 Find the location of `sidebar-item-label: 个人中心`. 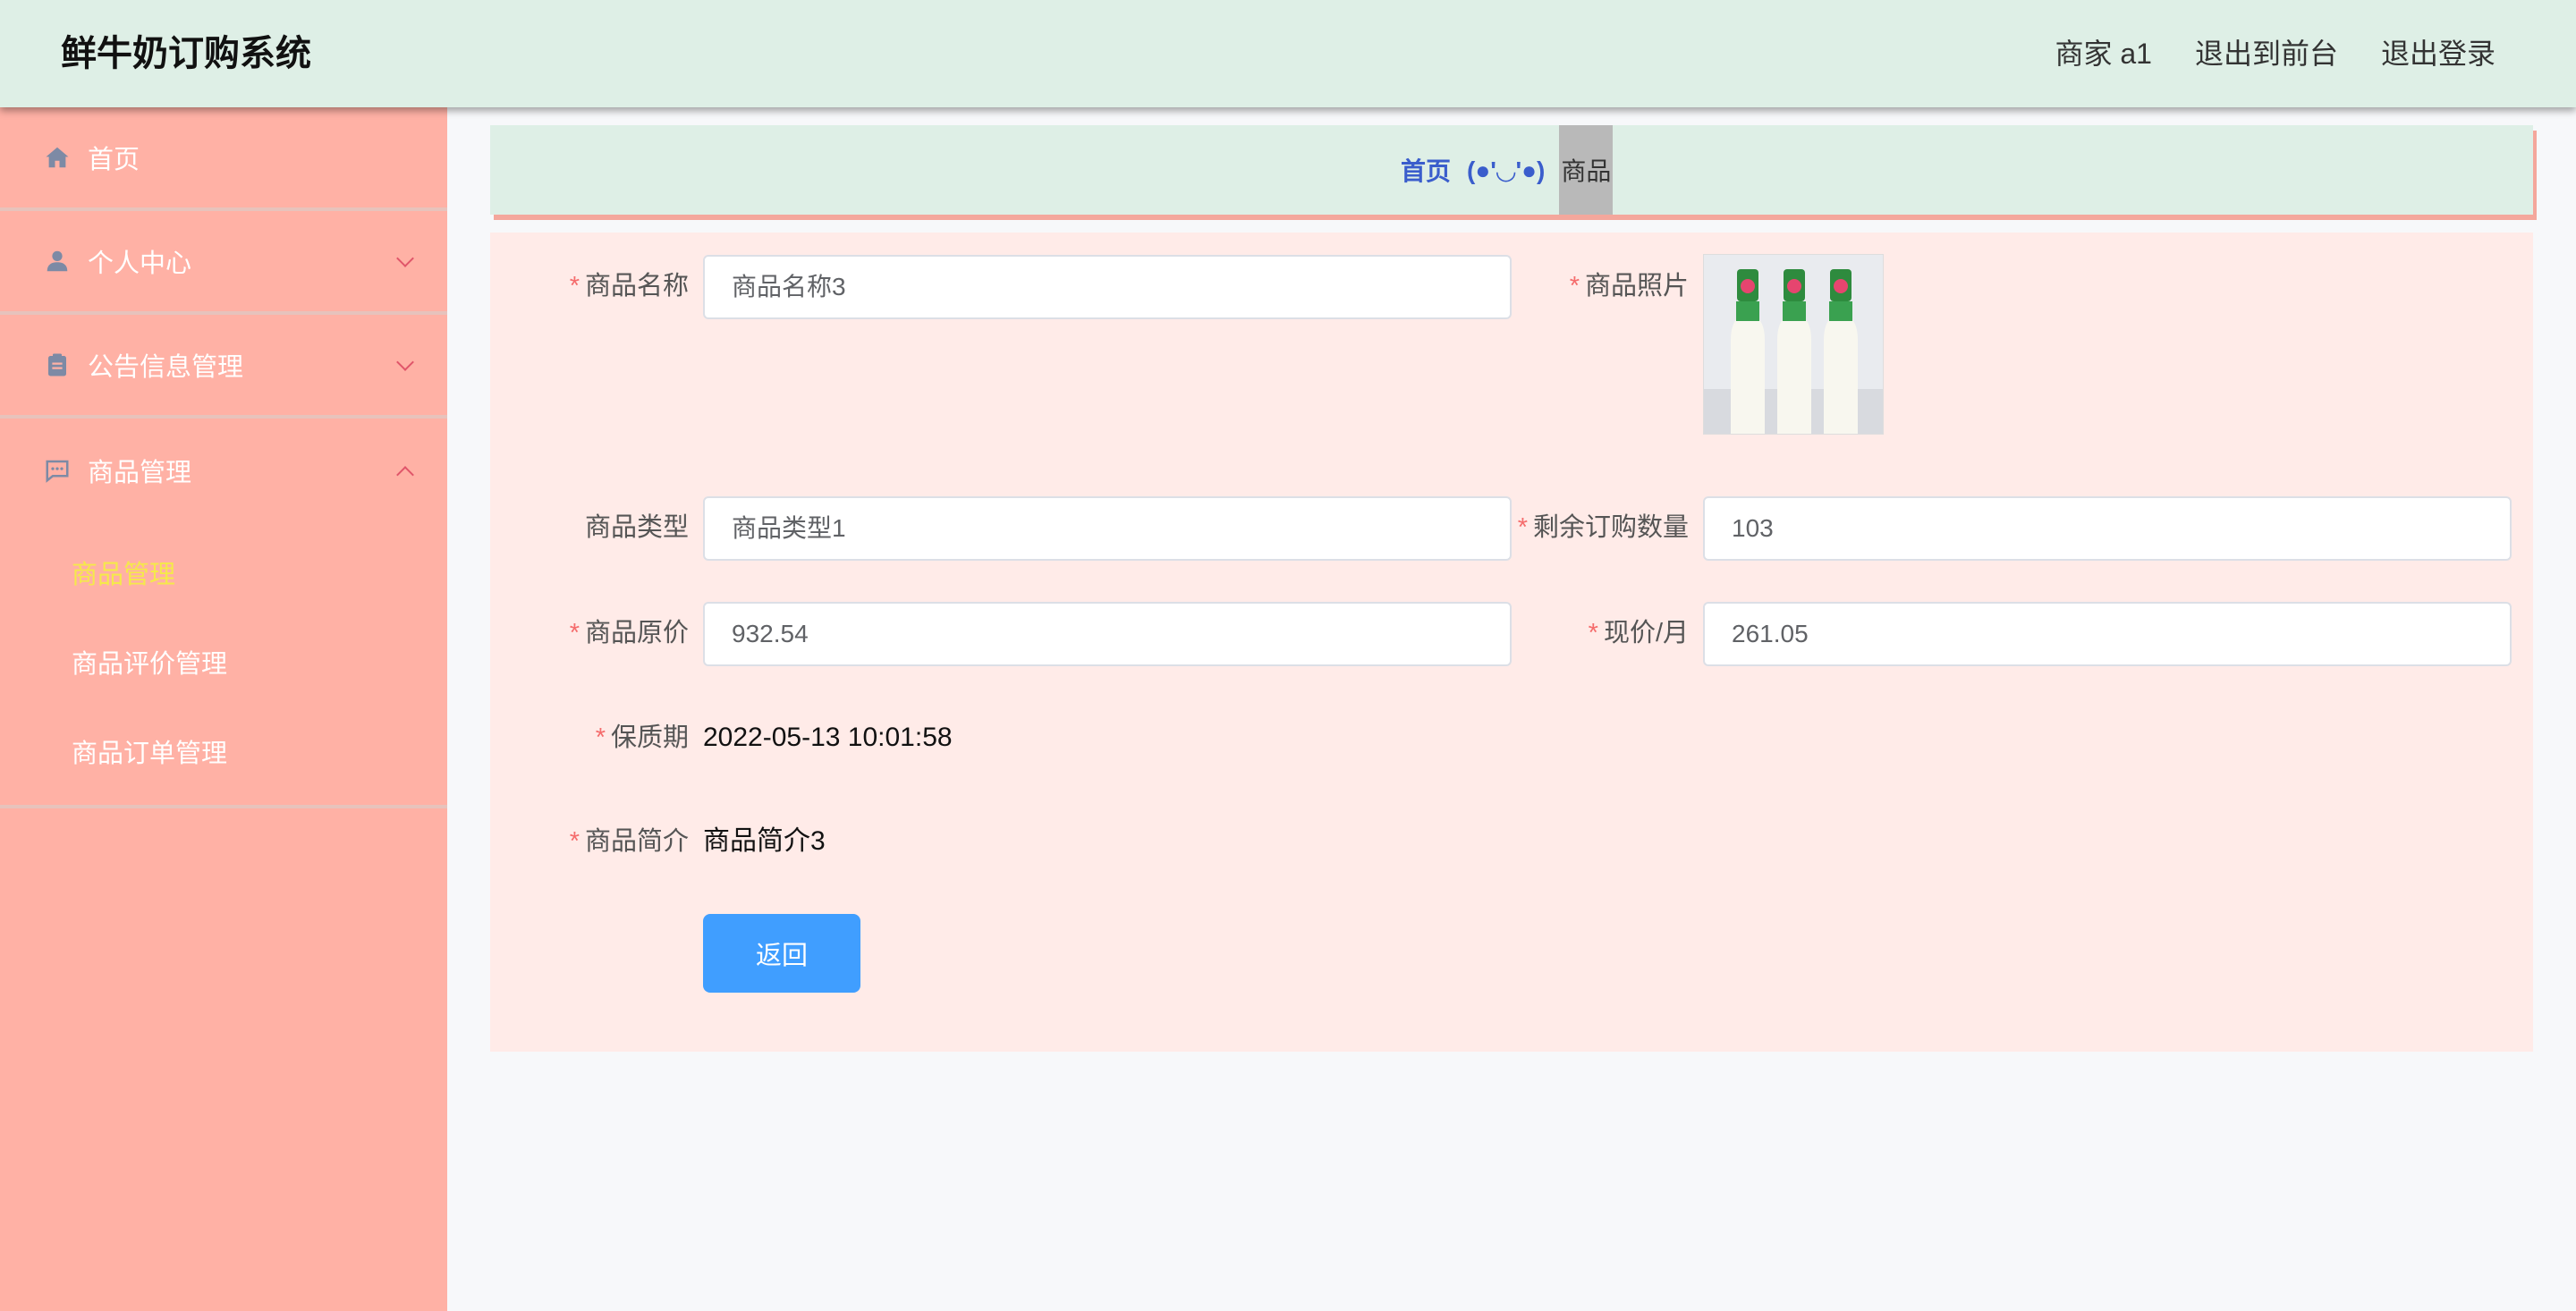

sidebar-item-label: 个人中心 is located at coordinates (140, 264).